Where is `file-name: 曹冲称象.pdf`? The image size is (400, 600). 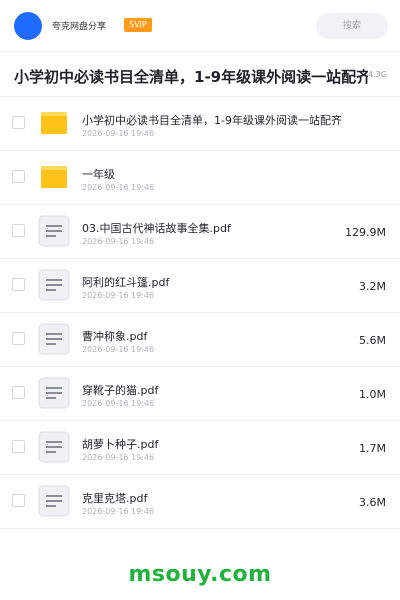 file-name: 曹冲称象.pdf is located at coordinates (114, 336).